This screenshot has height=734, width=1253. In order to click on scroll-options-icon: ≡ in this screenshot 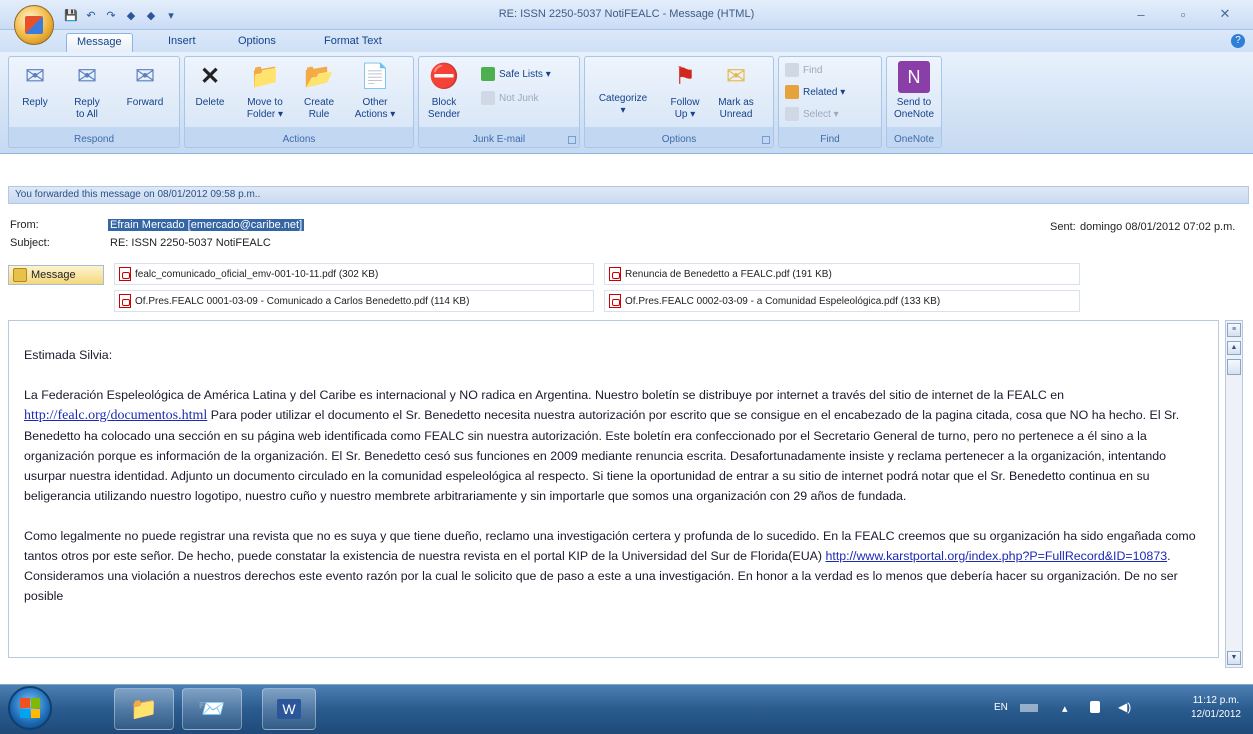, I will do `click(1234, 330)`.